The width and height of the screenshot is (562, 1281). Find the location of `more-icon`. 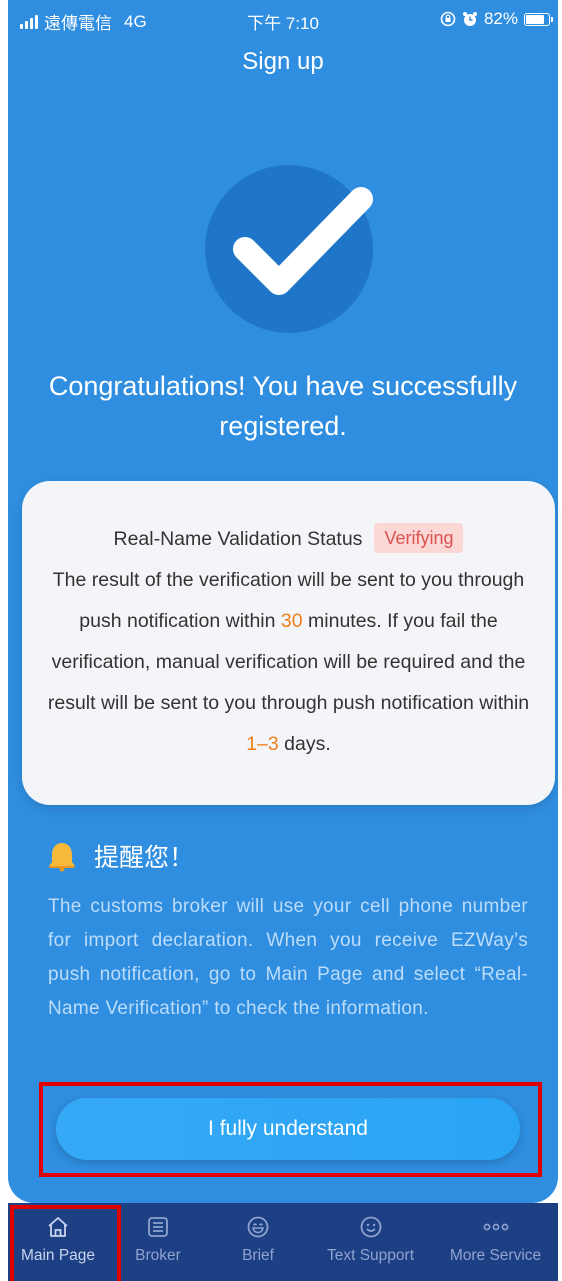

more-icon is located at coordinates (495, 1227).